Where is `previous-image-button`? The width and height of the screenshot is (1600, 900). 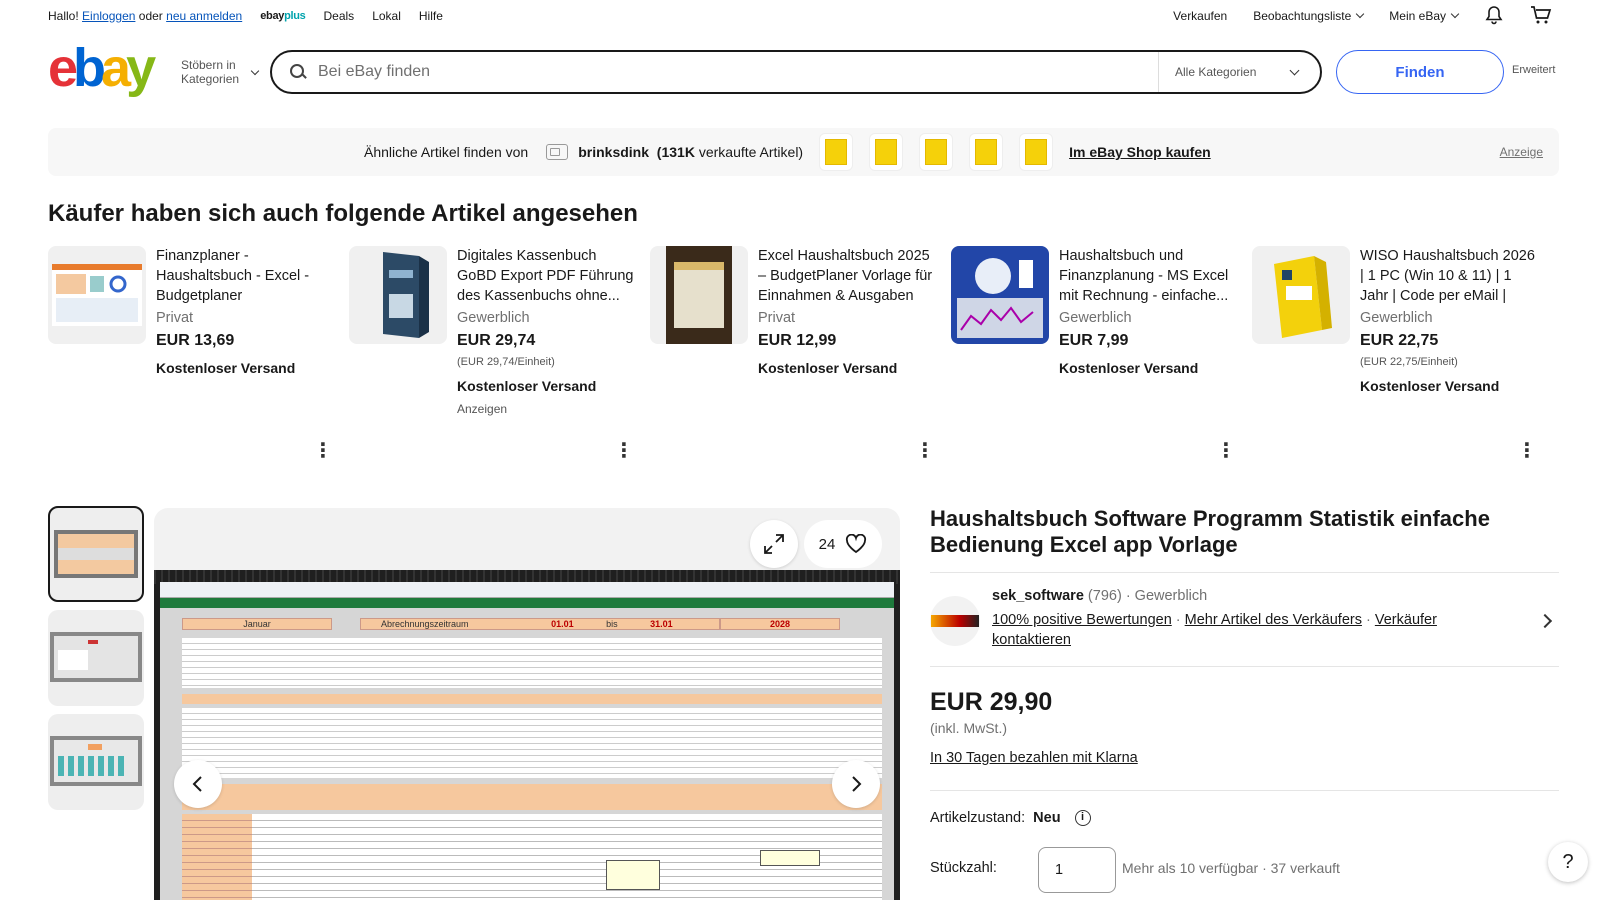
previous-image-button is located at coordinates (198, 784).